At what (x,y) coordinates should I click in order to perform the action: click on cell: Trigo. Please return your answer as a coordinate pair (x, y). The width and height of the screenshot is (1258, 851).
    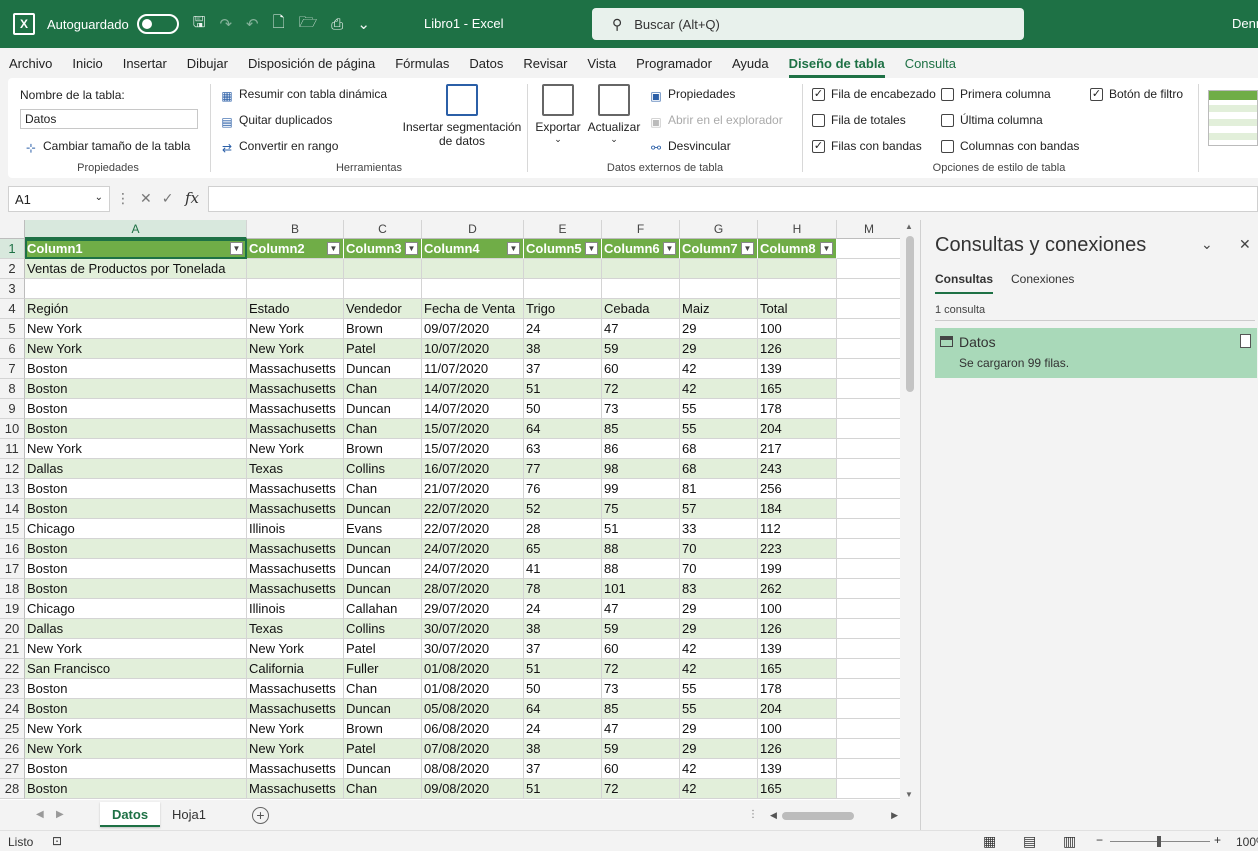
    Looking at the image, I should click on (563, 309).